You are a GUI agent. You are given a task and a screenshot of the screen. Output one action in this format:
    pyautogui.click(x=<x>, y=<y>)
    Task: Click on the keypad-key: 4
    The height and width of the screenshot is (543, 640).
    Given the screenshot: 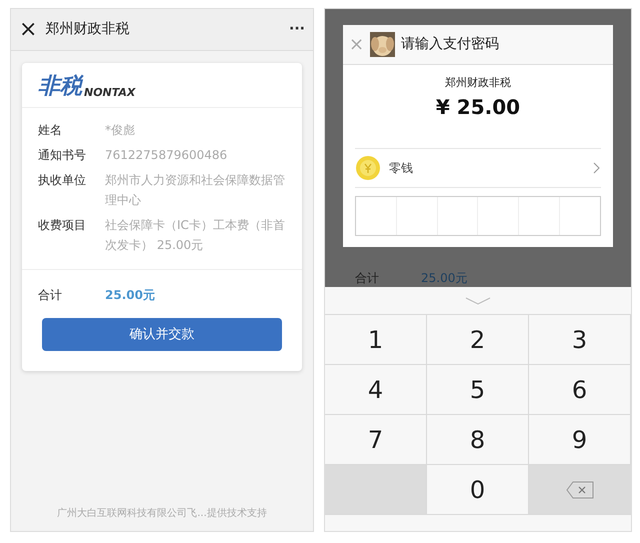 What is the action you would take?
    pyautogui.click(x=376, y=390)
    